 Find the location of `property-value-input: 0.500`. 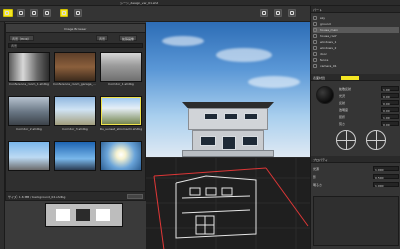

property-value-input: 0.500 is located at coordinates (386, 177).